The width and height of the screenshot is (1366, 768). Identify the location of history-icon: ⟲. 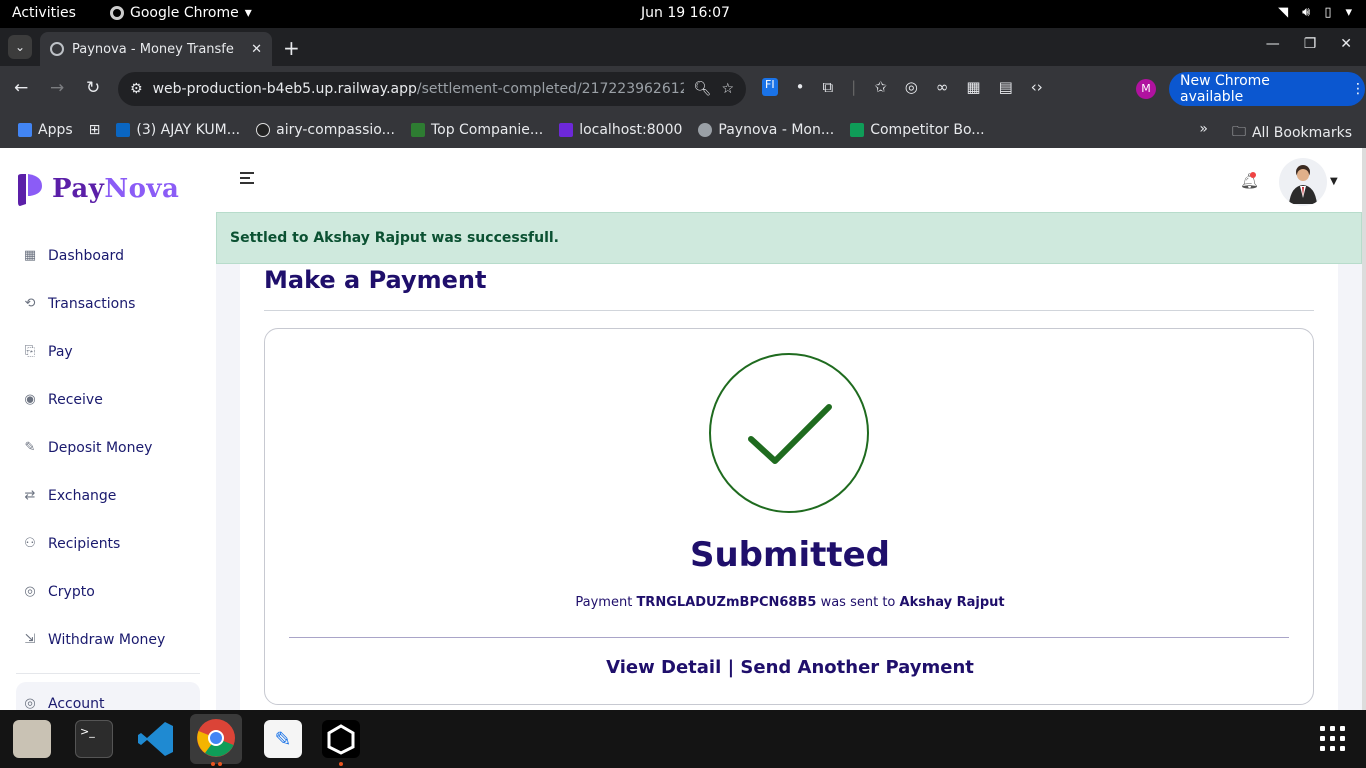
(30, 303).